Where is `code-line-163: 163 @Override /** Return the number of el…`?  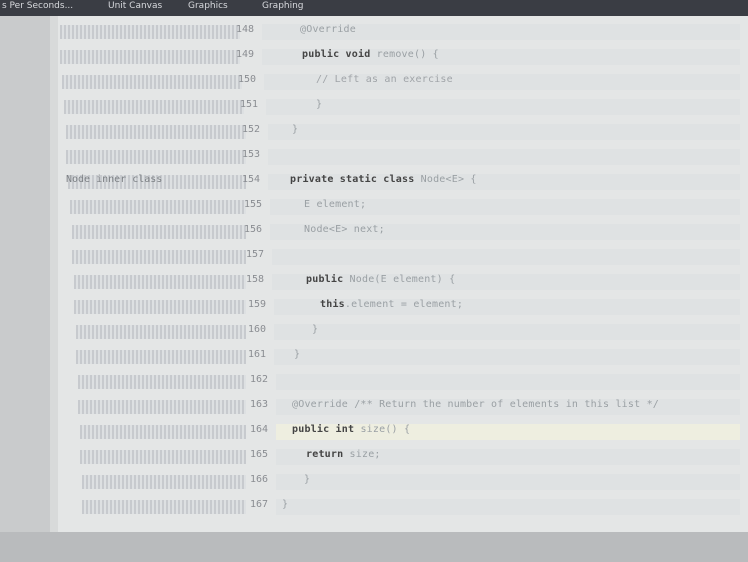 code-line-163: 163 @Override /** Return the number of el… is located at coordinates (399, 407).